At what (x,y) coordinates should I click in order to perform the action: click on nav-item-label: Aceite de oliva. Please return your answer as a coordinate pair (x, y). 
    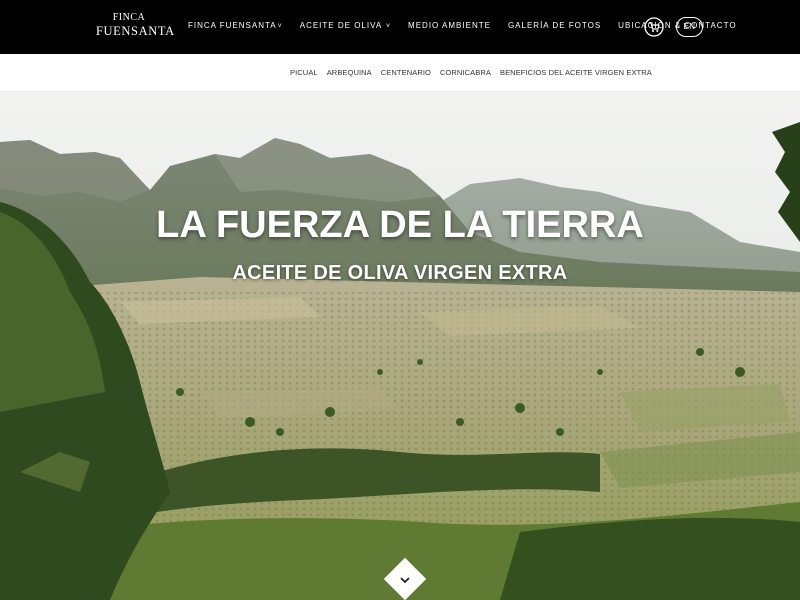
    Looking at the image, I should click on (340, 25).